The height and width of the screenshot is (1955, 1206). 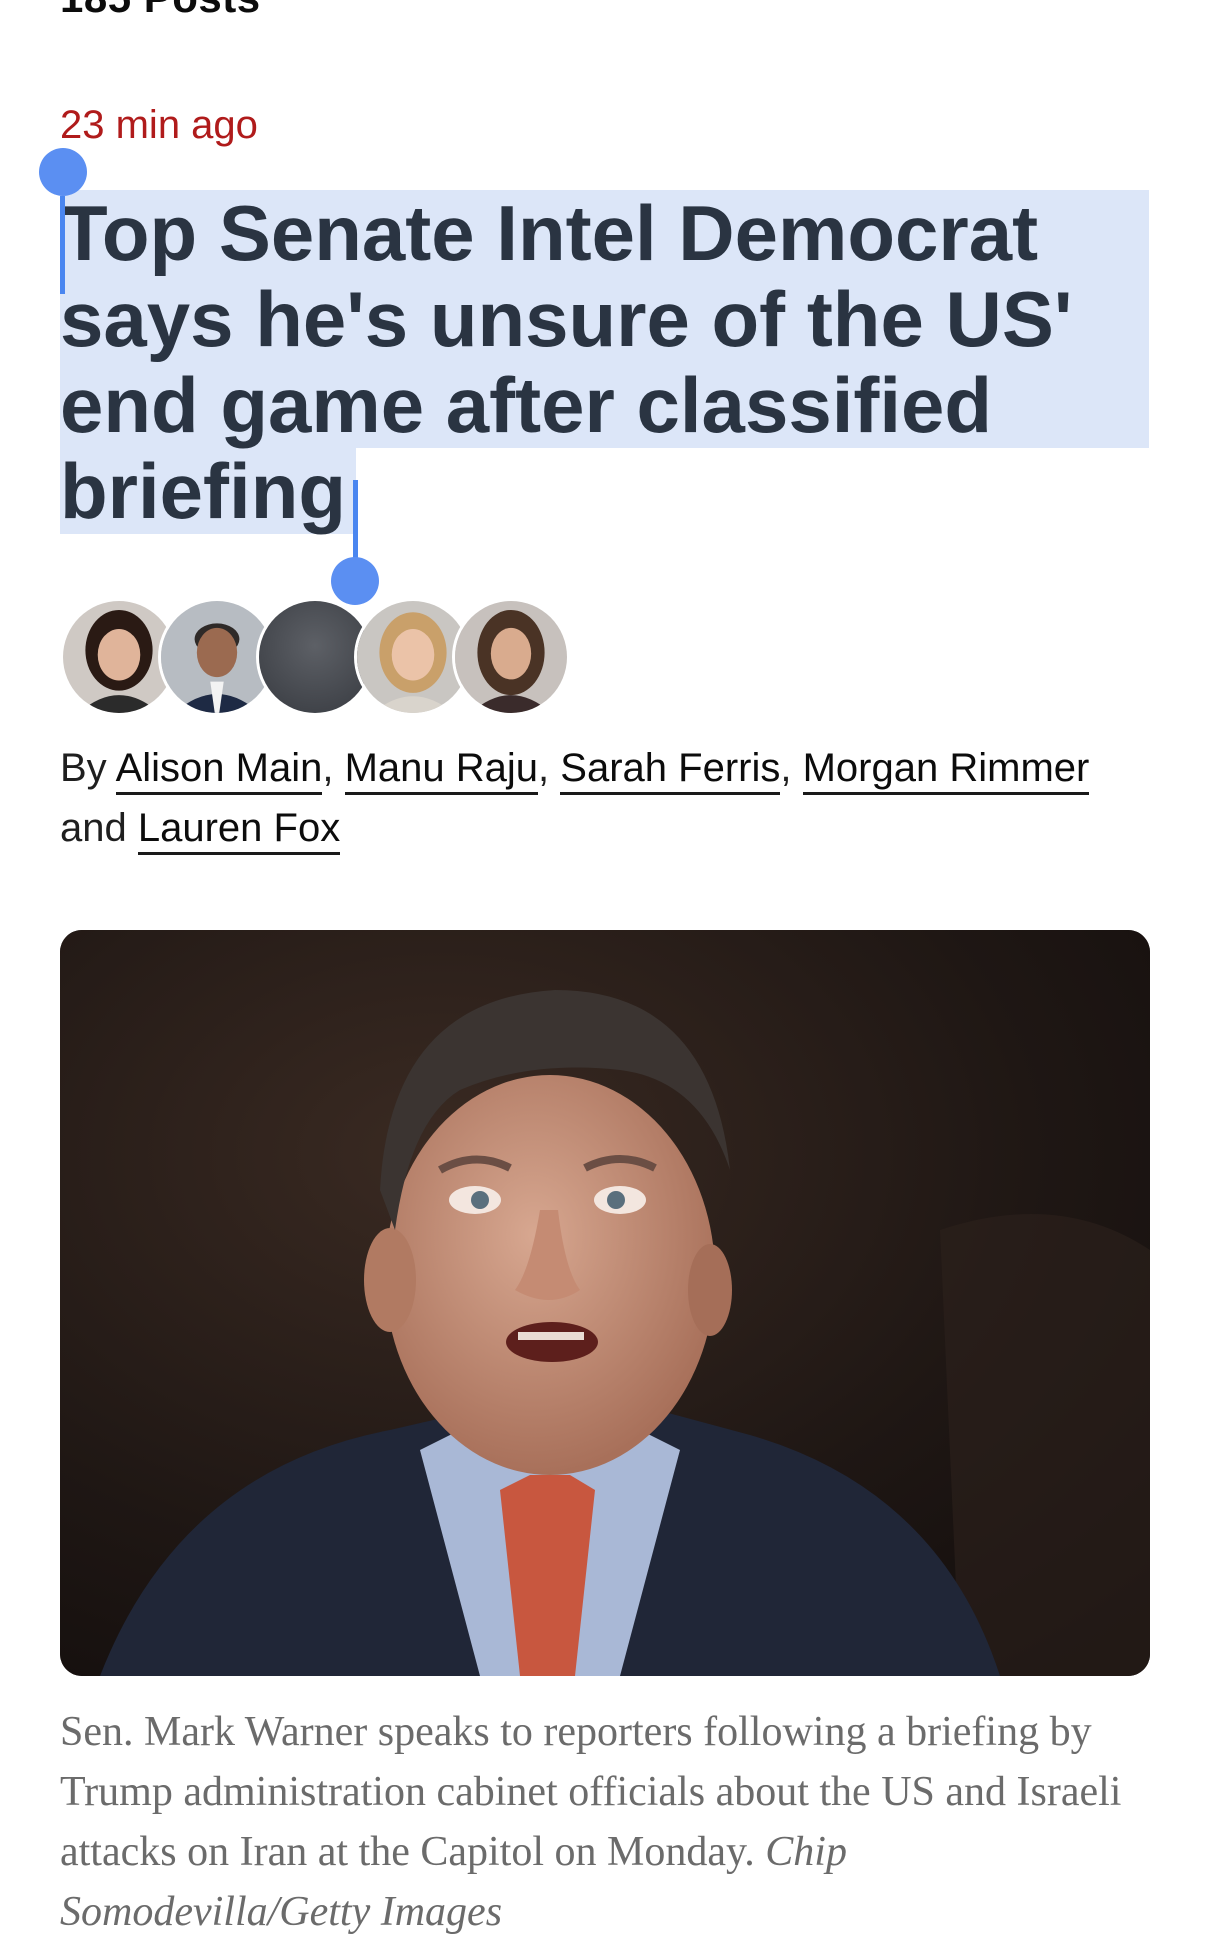 What do you see at coordinates (670, 770) in the screenshot?
I see `author-link-sarah-ferris: Sarah Ferris` at bounding box center [670, 770].